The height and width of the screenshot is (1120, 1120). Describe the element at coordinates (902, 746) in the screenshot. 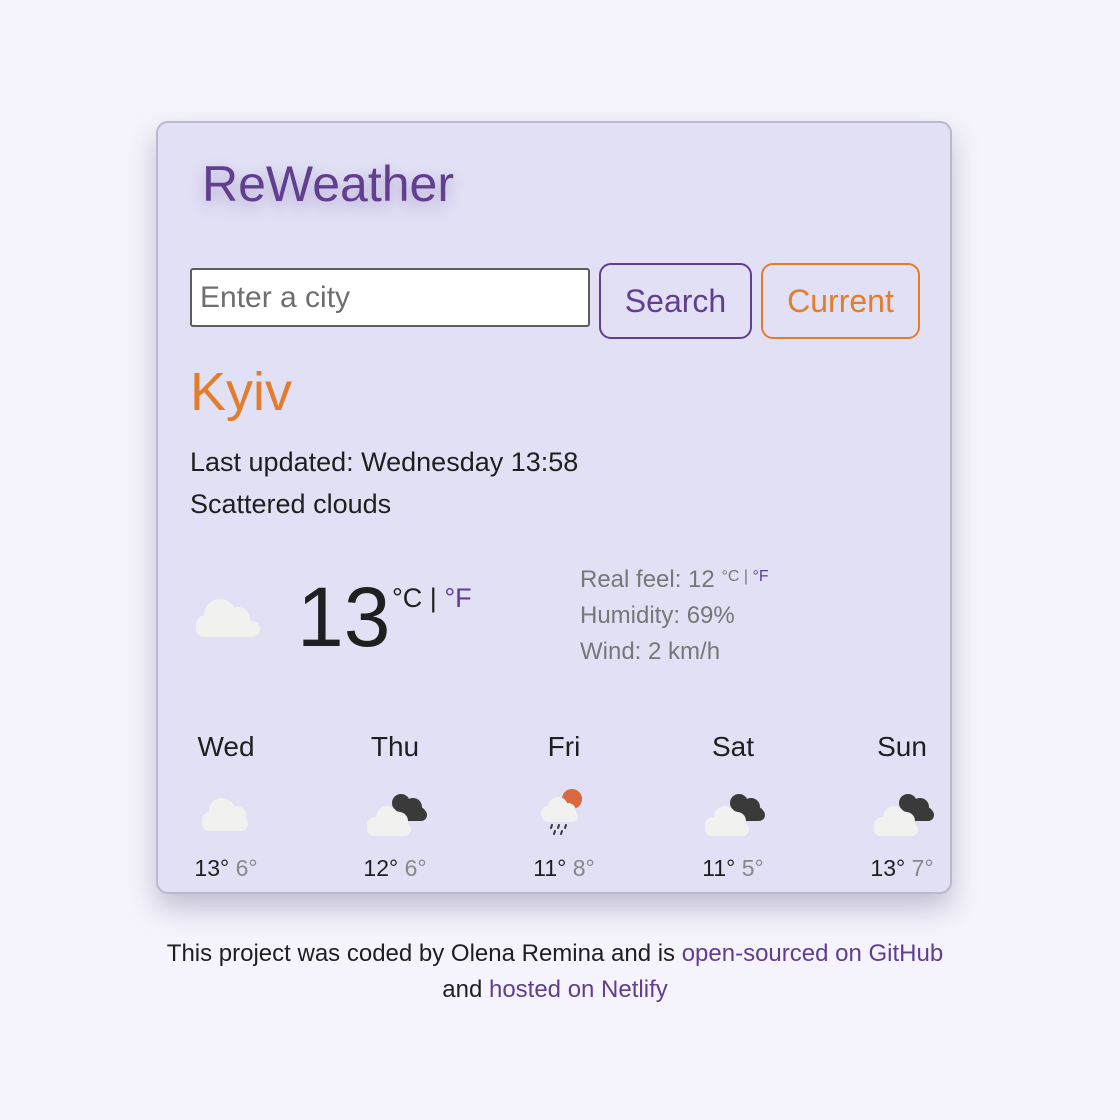

I see `forecast-day-name: Sun` at that location.